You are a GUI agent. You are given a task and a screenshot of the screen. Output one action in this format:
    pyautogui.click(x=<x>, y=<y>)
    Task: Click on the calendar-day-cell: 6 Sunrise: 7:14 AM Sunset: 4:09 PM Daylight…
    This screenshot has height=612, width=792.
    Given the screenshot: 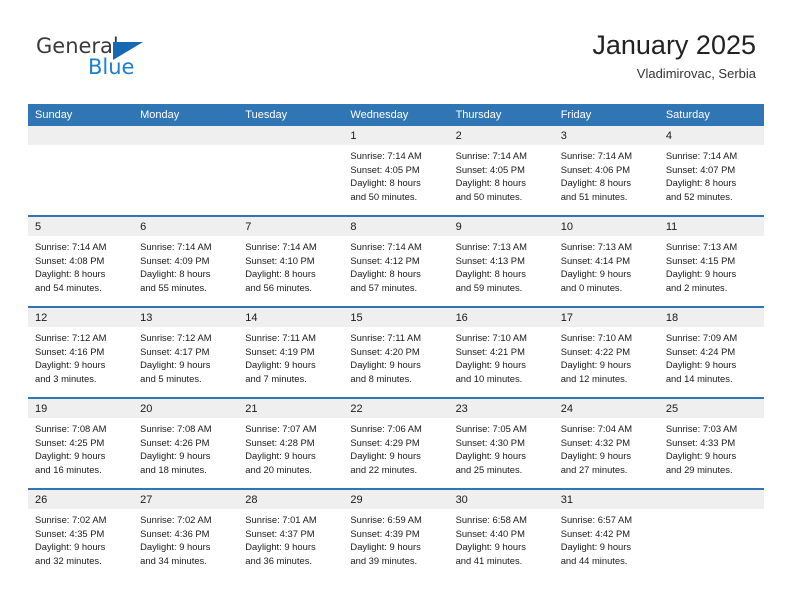 What is the action you would take?
    pyautogui.click(x=186, y=261)
    